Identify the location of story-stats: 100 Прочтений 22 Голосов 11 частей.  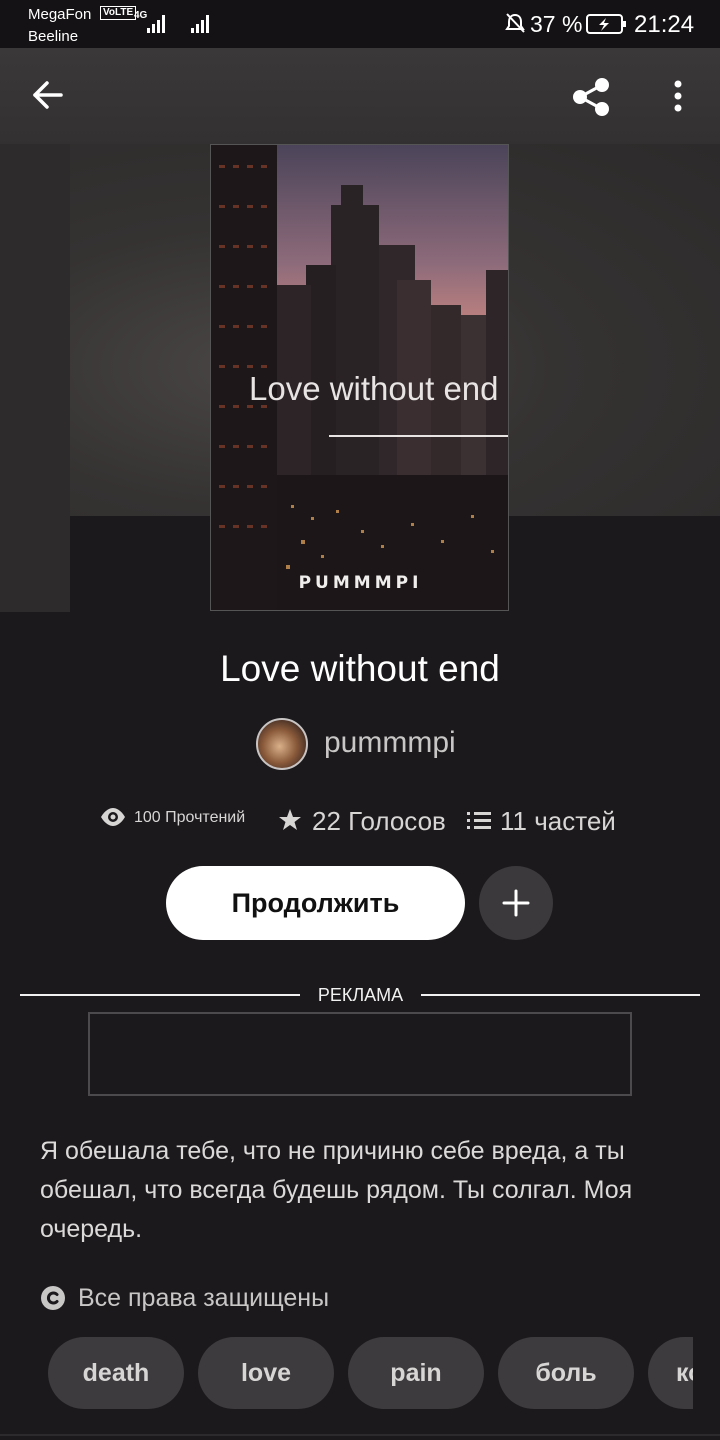
(360, 822).